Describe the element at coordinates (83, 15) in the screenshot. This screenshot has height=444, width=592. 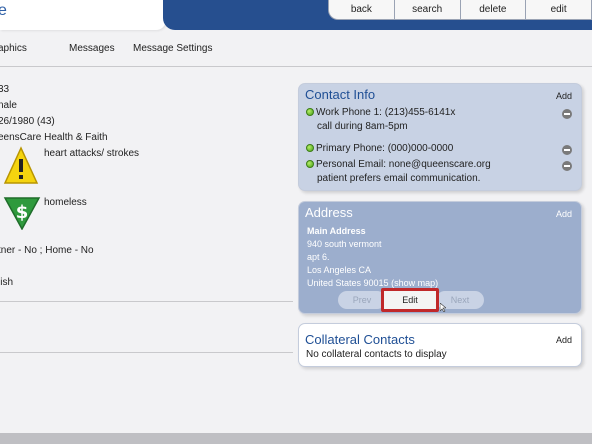
I see `header-left: e` at that location.